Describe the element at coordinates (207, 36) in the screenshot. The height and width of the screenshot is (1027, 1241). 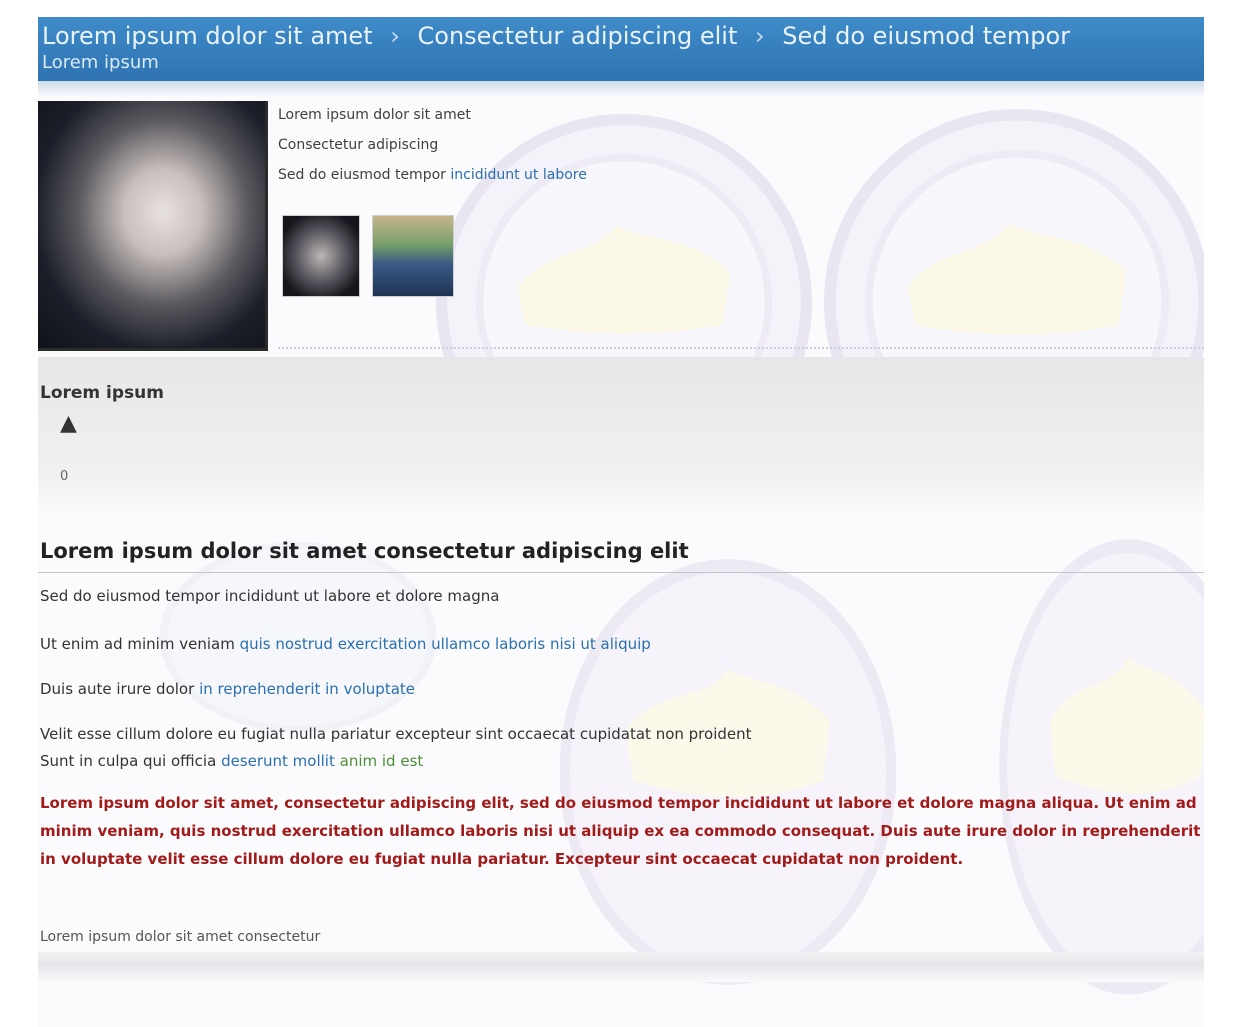
I see `breadcrumb-item: Lorem ipsum dolor sit amet` at that location.